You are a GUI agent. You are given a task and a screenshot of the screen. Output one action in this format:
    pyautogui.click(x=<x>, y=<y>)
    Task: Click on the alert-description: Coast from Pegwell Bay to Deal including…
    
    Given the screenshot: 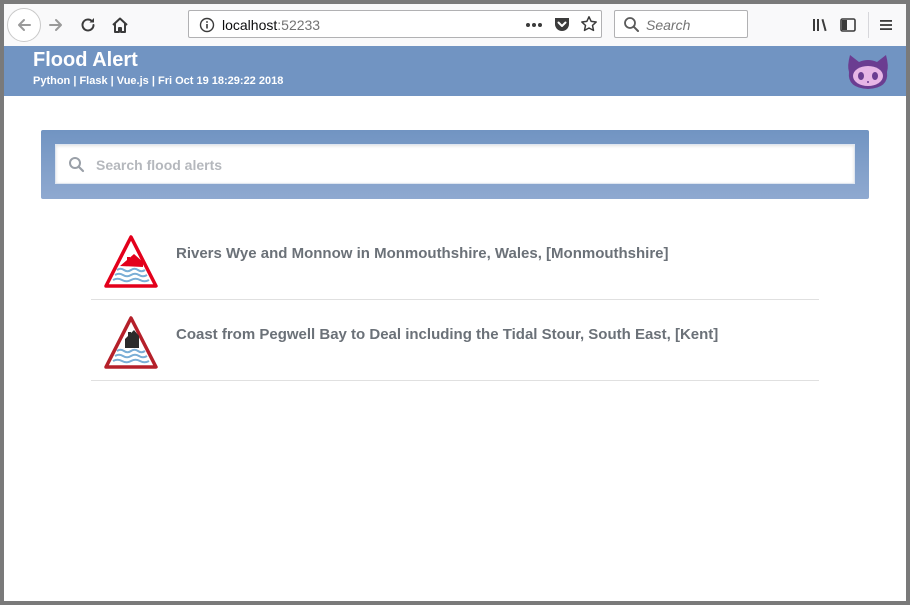 What is the action you would take?
    pyautogui.click(x=447, y=334)
    